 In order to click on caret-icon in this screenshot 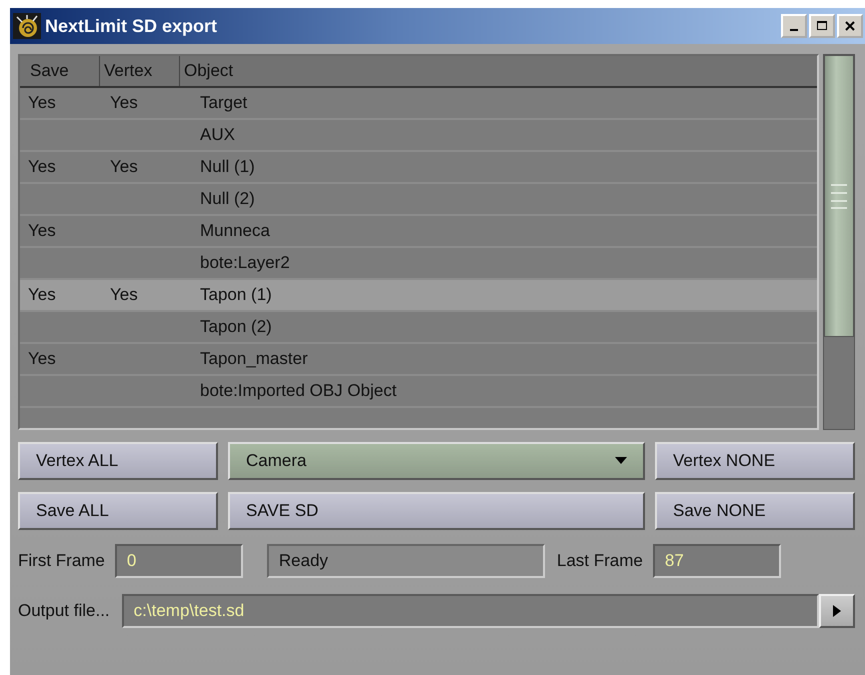, I will do `click(621, 461)`.